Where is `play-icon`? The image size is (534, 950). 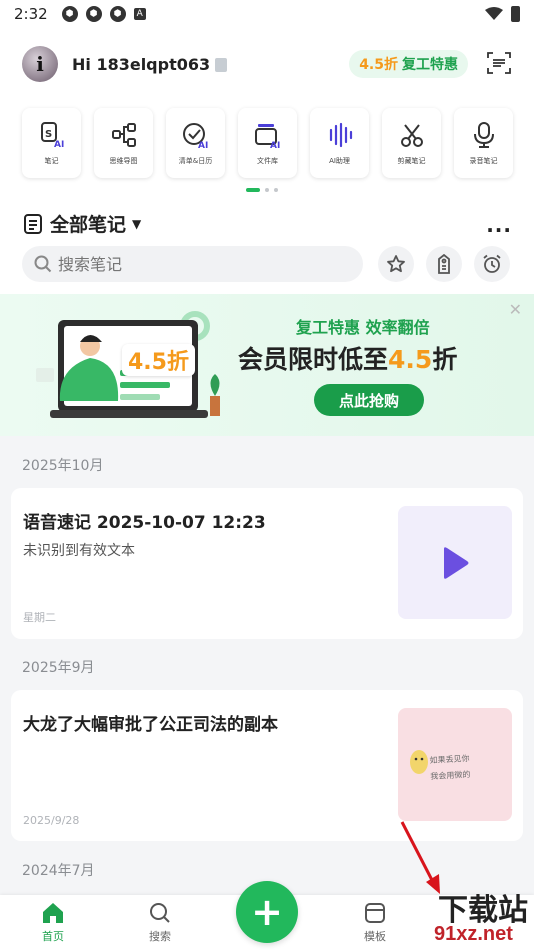
play-icon is located at coordinates (456, 562).